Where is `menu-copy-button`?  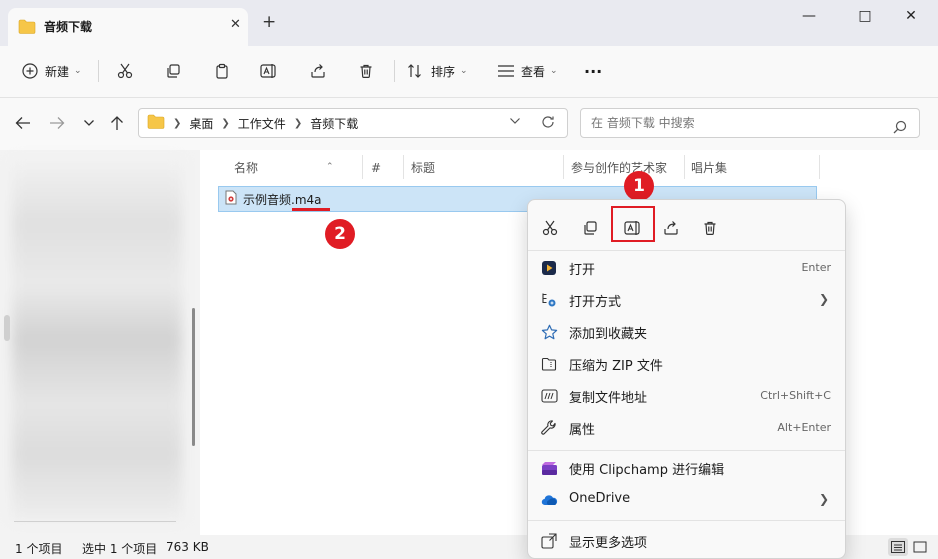
menu-copy-button is located at coordinates (590, 228).